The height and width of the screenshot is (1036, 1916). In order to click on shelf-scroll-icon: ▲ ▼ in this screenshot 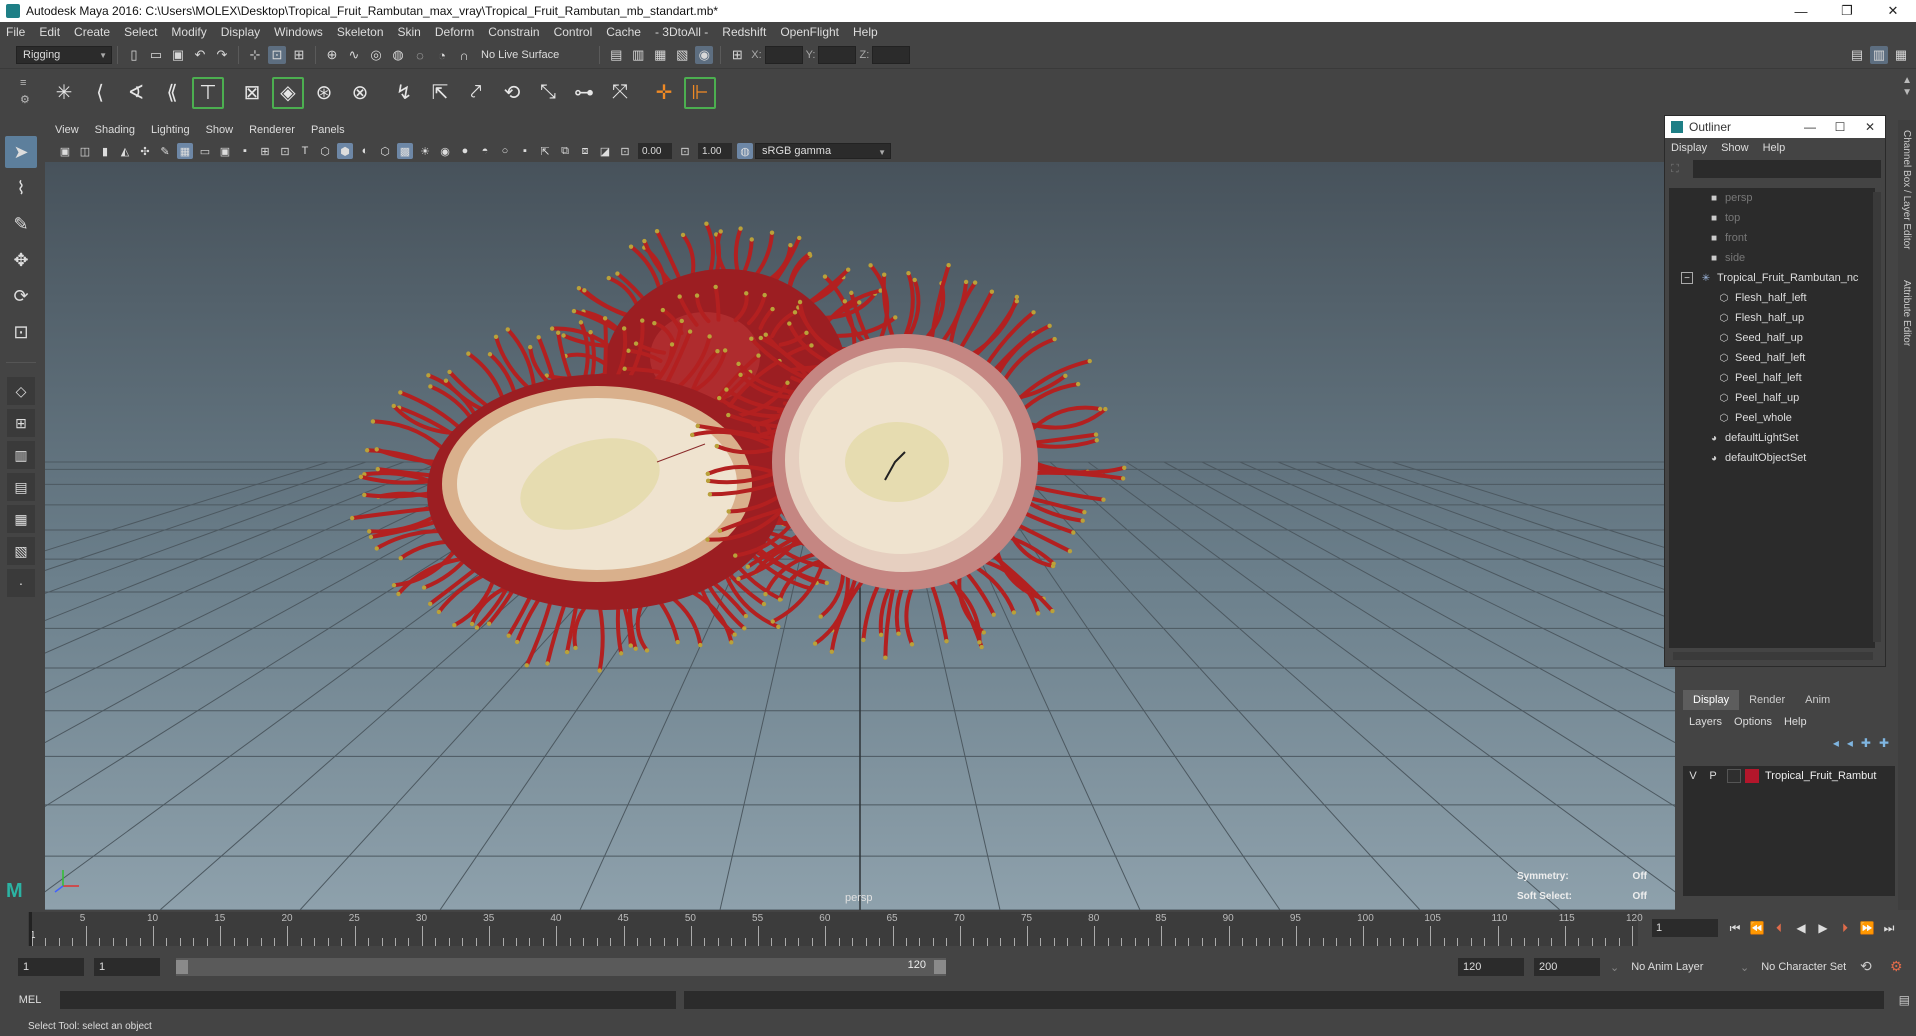, I will do `click(1907, 87)`.